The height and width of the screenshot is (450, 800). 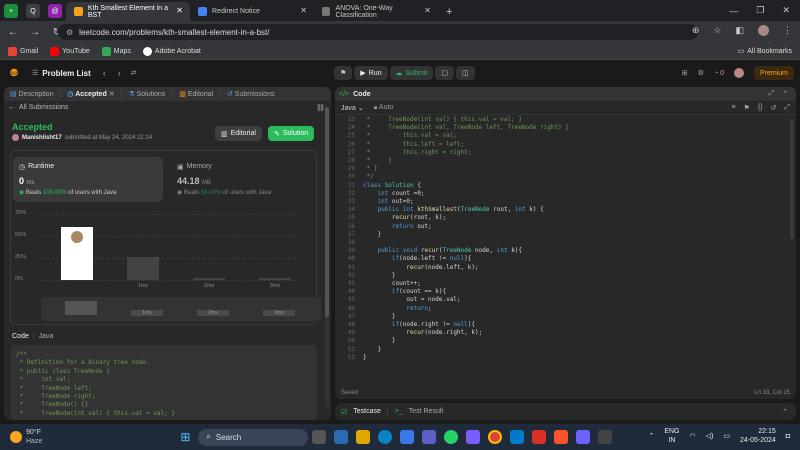 I want to click on tab-submissions: ↺ Submissions, so click(x=251, y=94).